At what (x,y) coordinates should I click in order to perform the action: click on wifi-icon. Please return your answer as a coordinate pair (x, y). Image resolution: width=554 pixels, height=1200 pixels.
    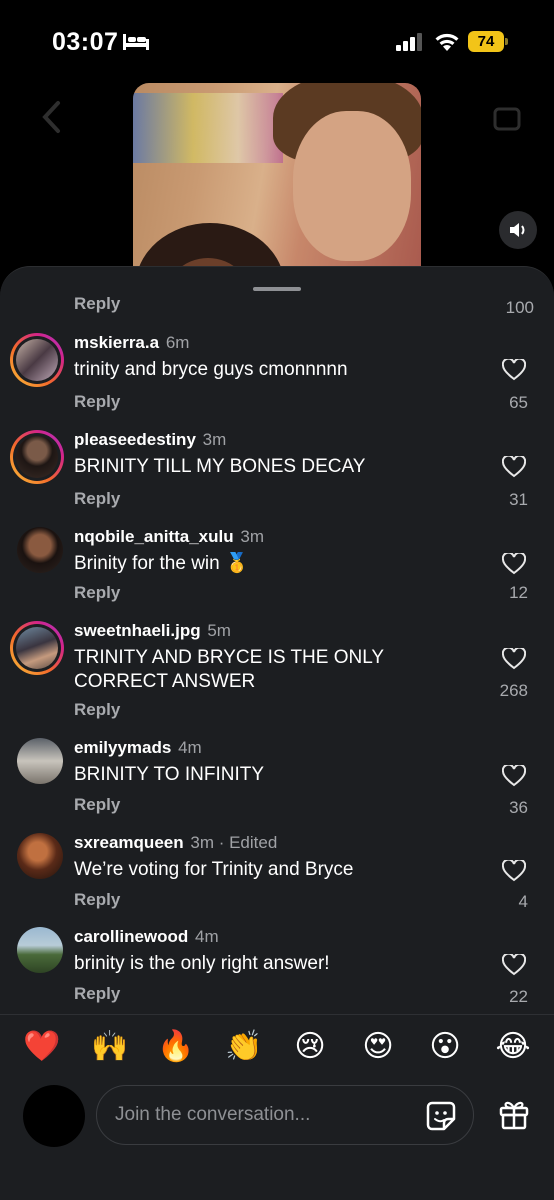
    Looking at the image, I should click on (447, 42).